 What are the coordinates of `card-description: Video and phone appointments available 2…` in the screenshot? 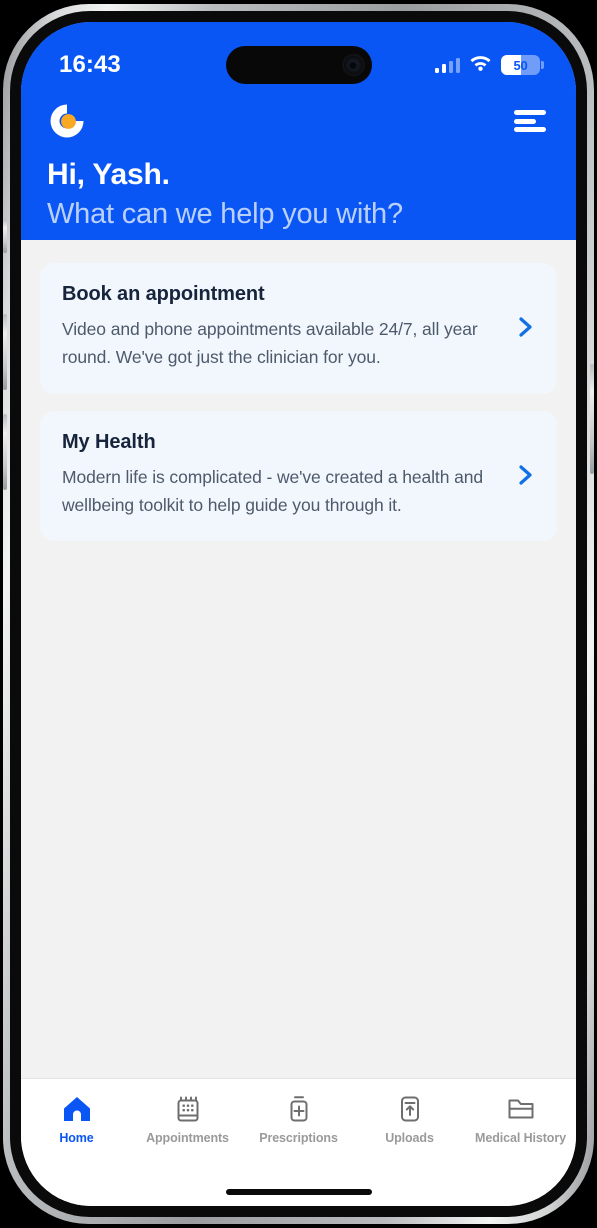 It's located at (270, 343).